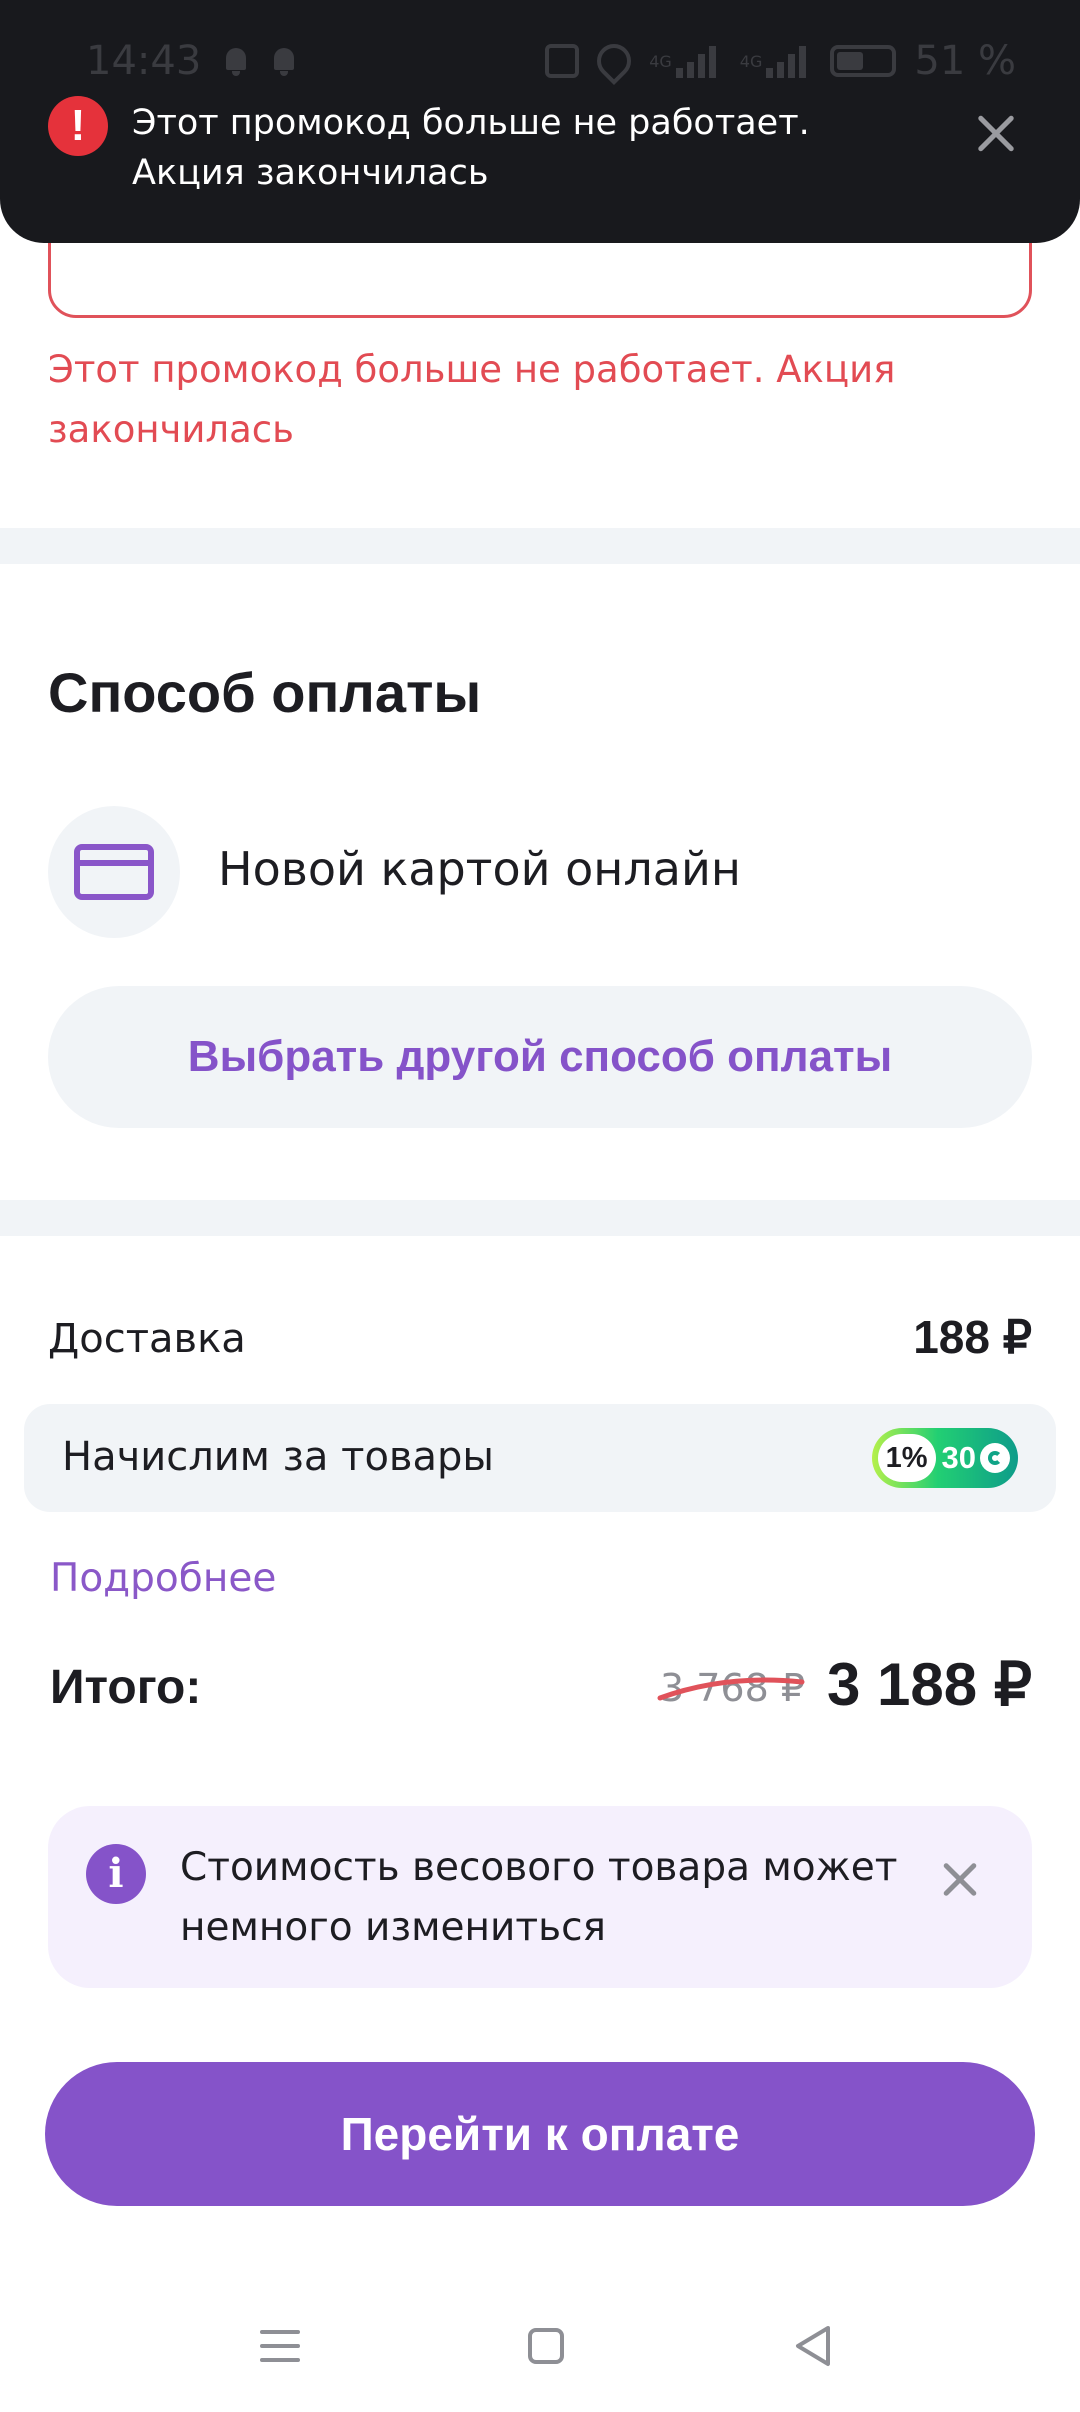  What do you see at coordinates (144, 61) in the screenshot?
I see `status-time: 14:43` at bounding box center [144, 61].